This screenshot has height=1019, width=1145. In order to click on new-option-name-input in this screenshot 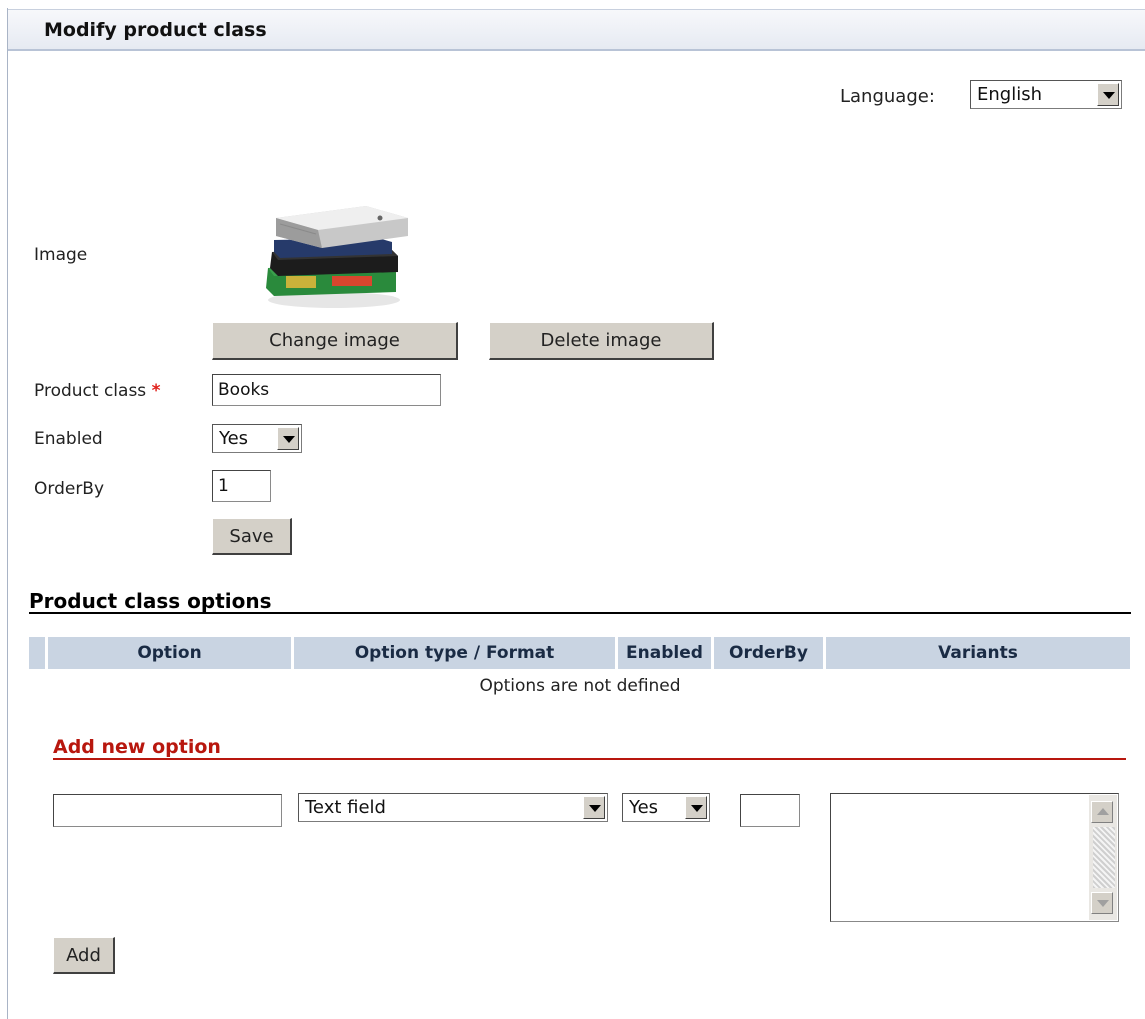, I will do `click(167, 810)`.